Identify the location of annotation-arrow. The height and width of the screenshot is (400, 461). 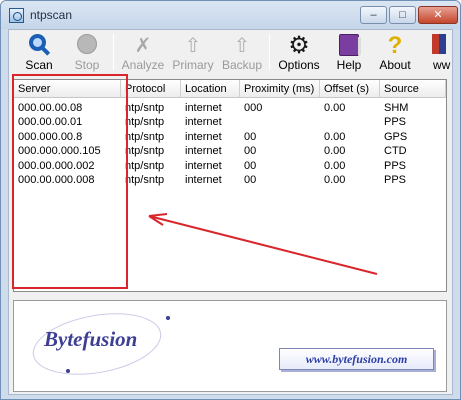
(263, 244).